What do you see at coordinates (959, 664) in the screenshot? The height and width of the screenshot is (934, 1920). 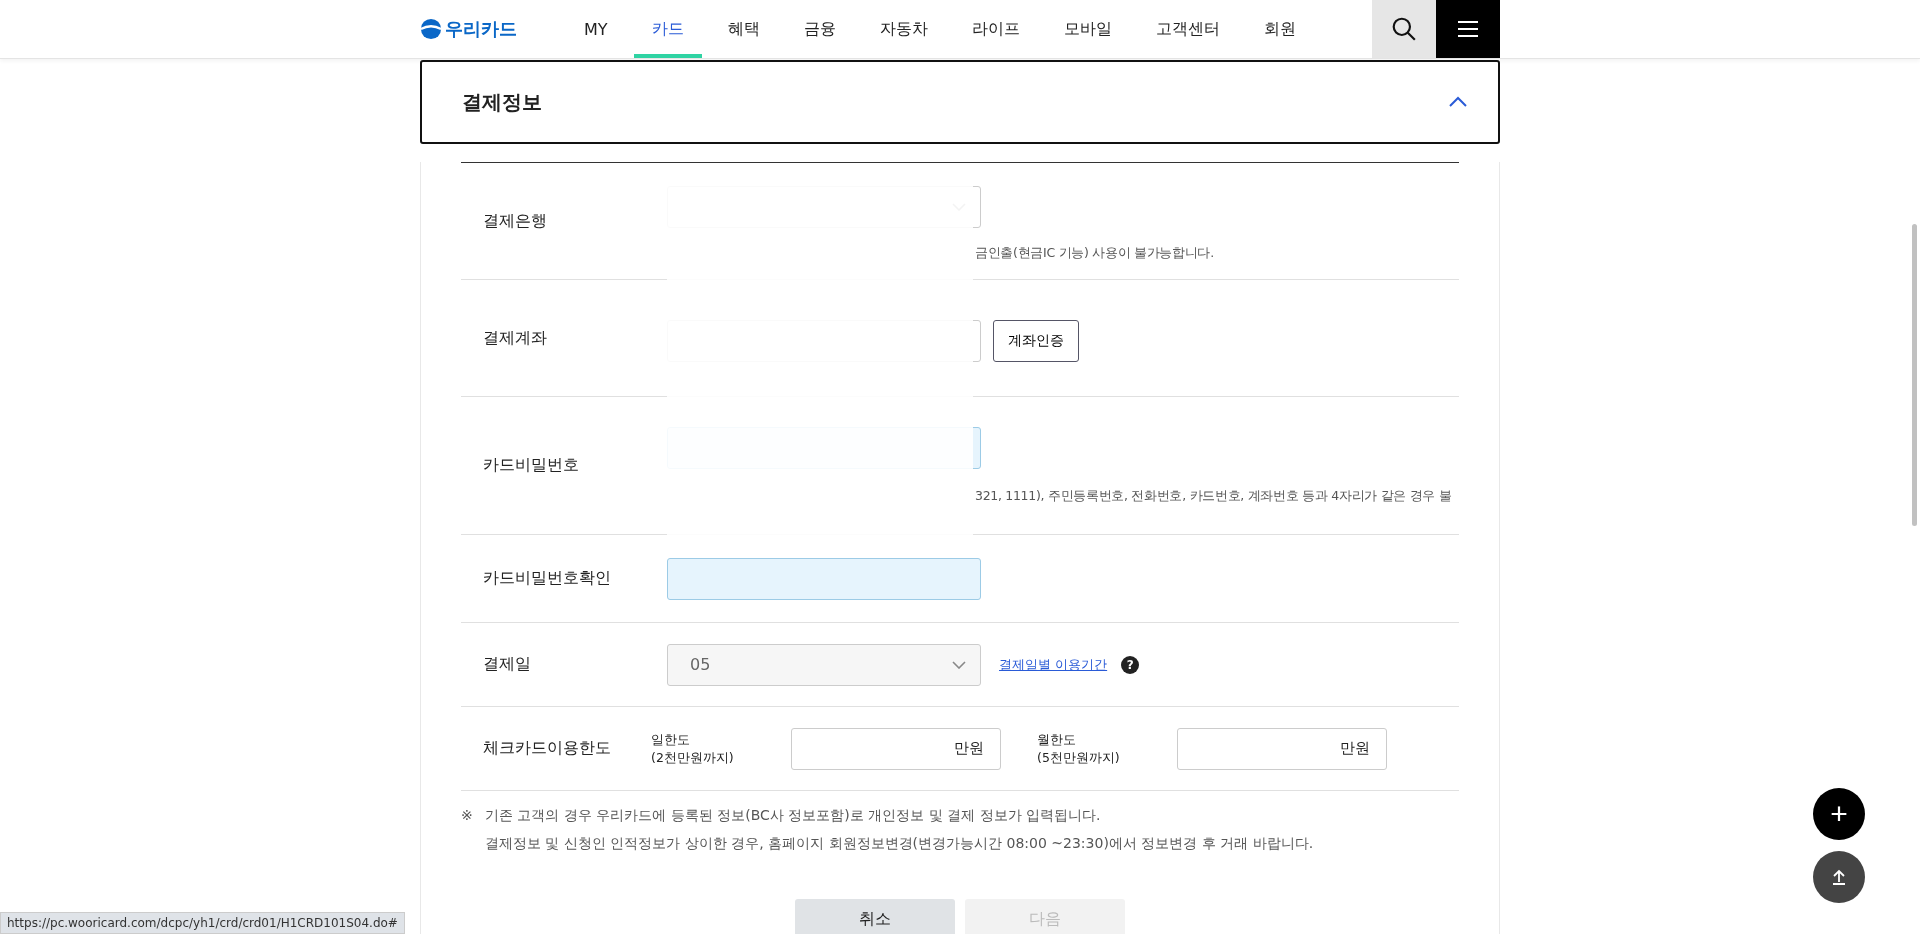 I see `chevron-down-icon` at bounding box center [959, 664].